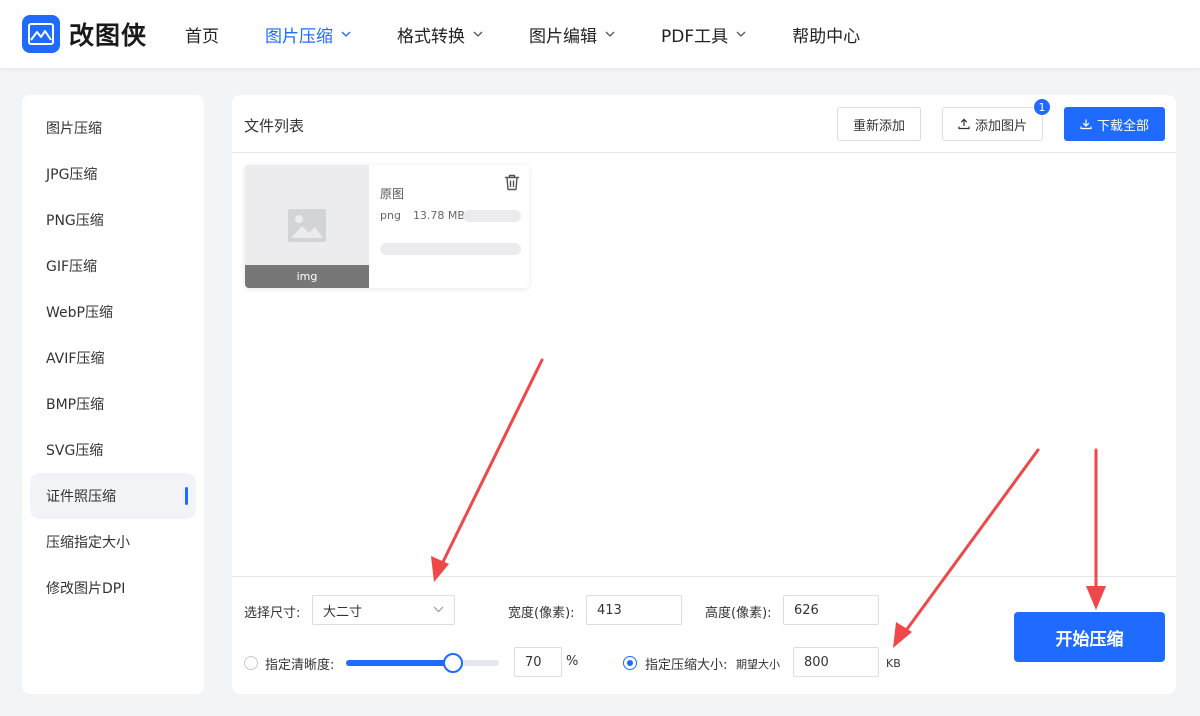 The height and width of the screenshot is (716, 1200). What do you see at coordinates (738, 613) in the screenshot?
I see `height-label: 高度(像素):` at bounding box center [738, 613].